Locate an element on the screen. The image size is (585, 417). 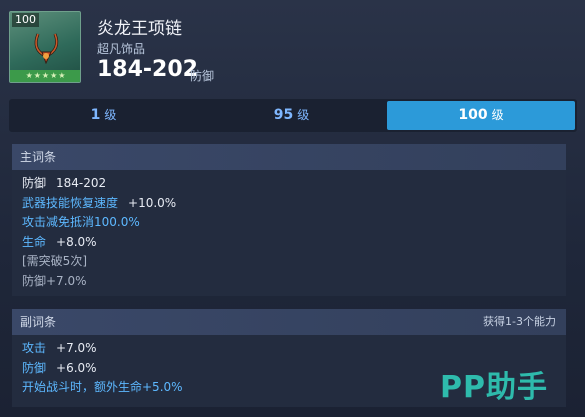
affix-key: 武器技能恢复速度 is located at coordinates (70, 202).